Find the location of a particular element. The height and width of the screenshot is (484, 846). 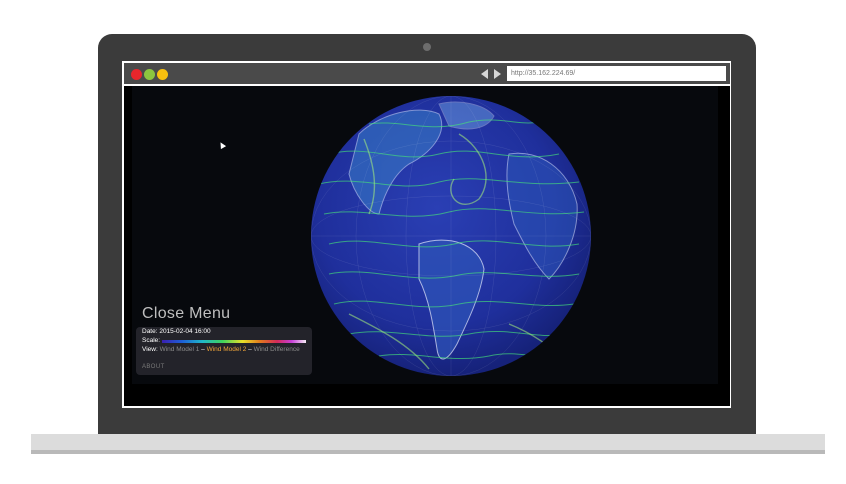

window-minimize-button is located at coordinates (149, 74).